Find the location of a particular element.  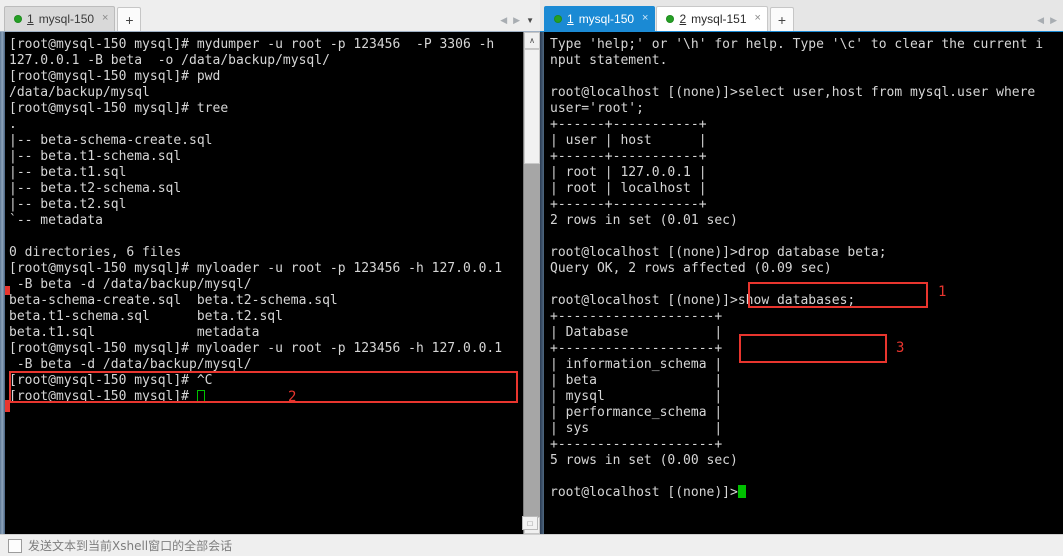

status-bar: 发送文本到当前Xshell窗口的全部会话 is located at coordinates (531, 545).